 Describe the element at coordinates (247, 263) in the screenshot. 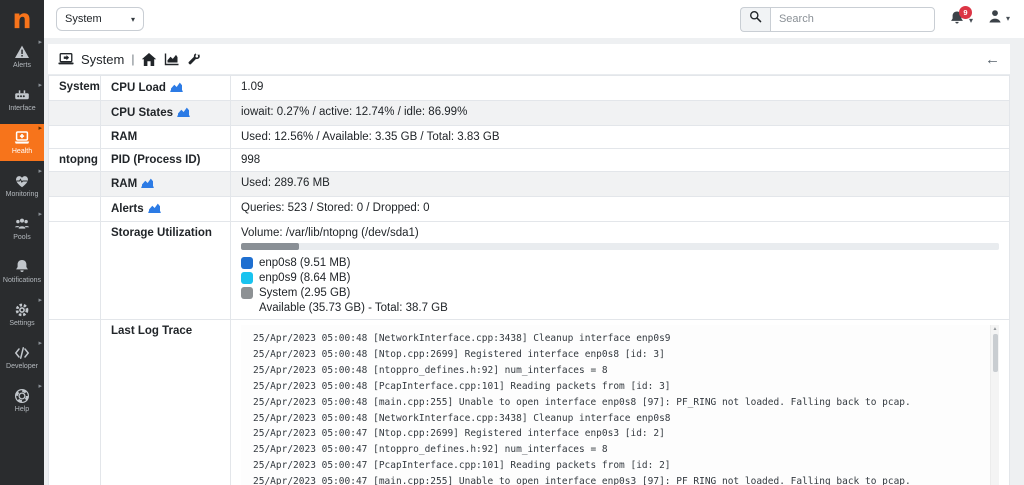

I see `legend-swatch` at that location.